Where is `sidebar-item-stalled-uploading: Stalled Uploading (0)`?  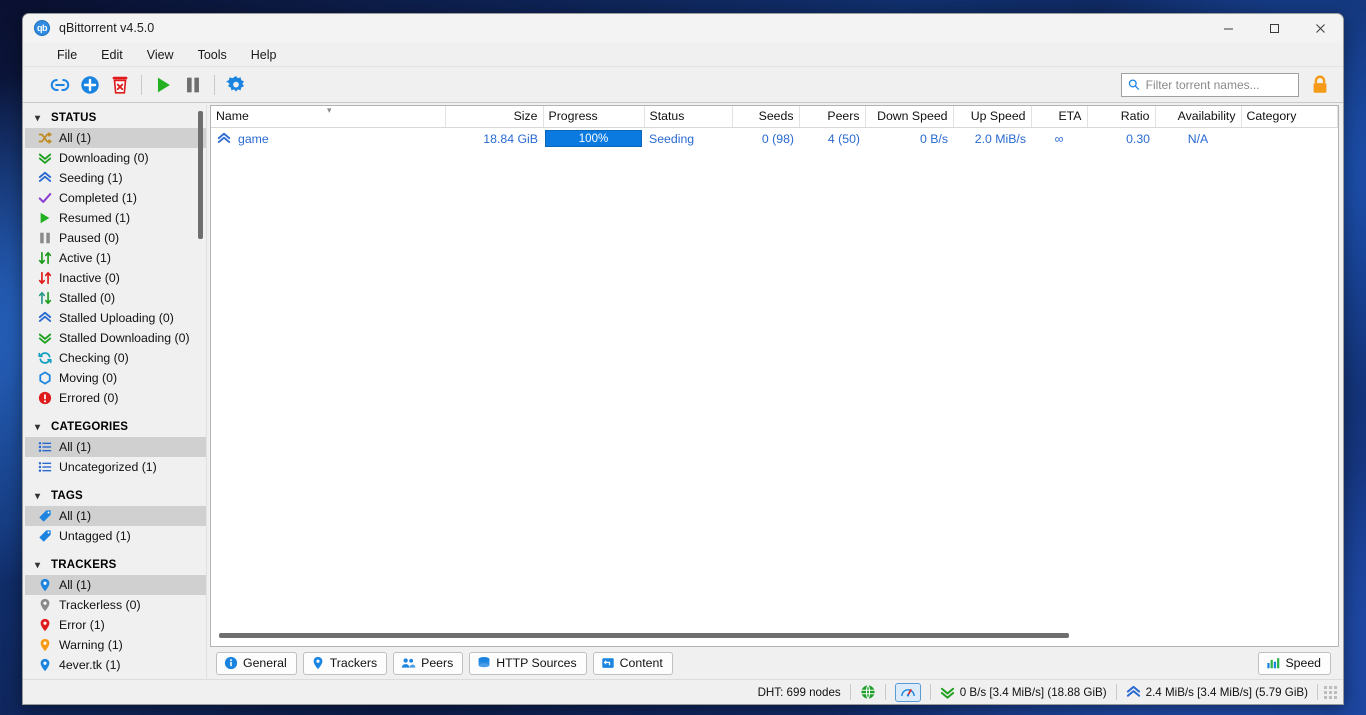
sidebar-item-stalled-uploading: Stalled Uploading (0) is located at coordinates (115, 318).